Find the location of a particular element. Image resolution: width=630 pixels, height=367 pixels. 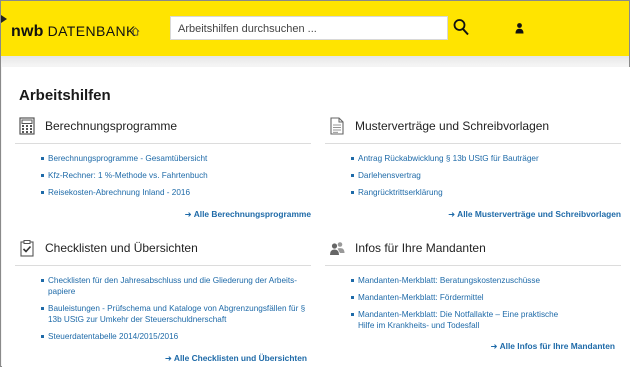

users-icon is located at coordinates (337, 248).